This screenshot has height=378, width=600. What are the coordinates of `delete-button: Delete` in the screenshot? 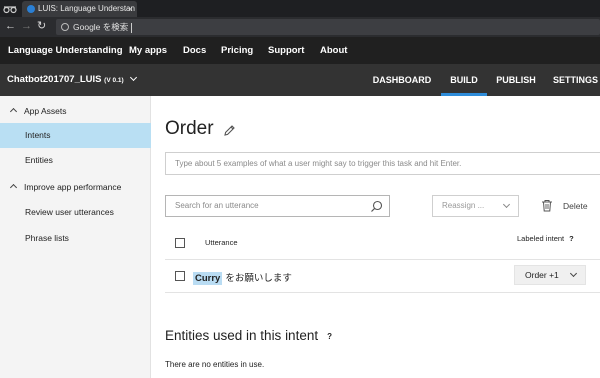 It's located at (564, 206).